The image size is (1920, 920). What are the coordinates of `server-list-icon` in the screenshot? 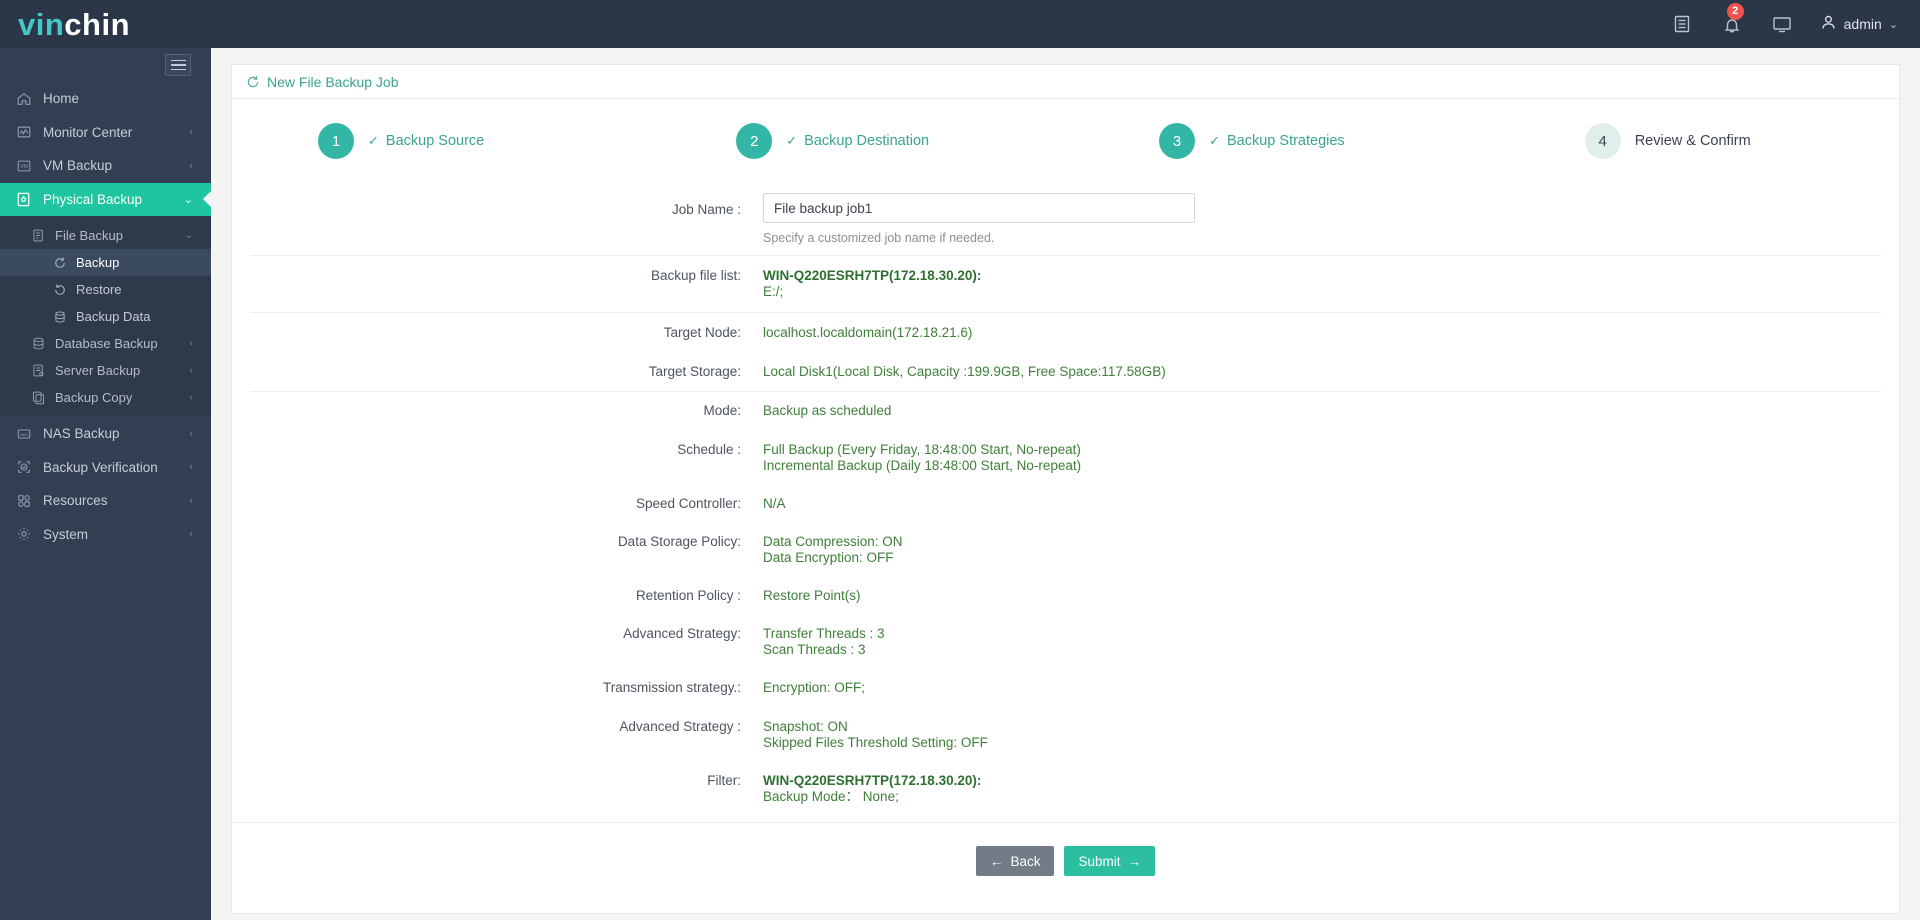 It's located at (38, 370).